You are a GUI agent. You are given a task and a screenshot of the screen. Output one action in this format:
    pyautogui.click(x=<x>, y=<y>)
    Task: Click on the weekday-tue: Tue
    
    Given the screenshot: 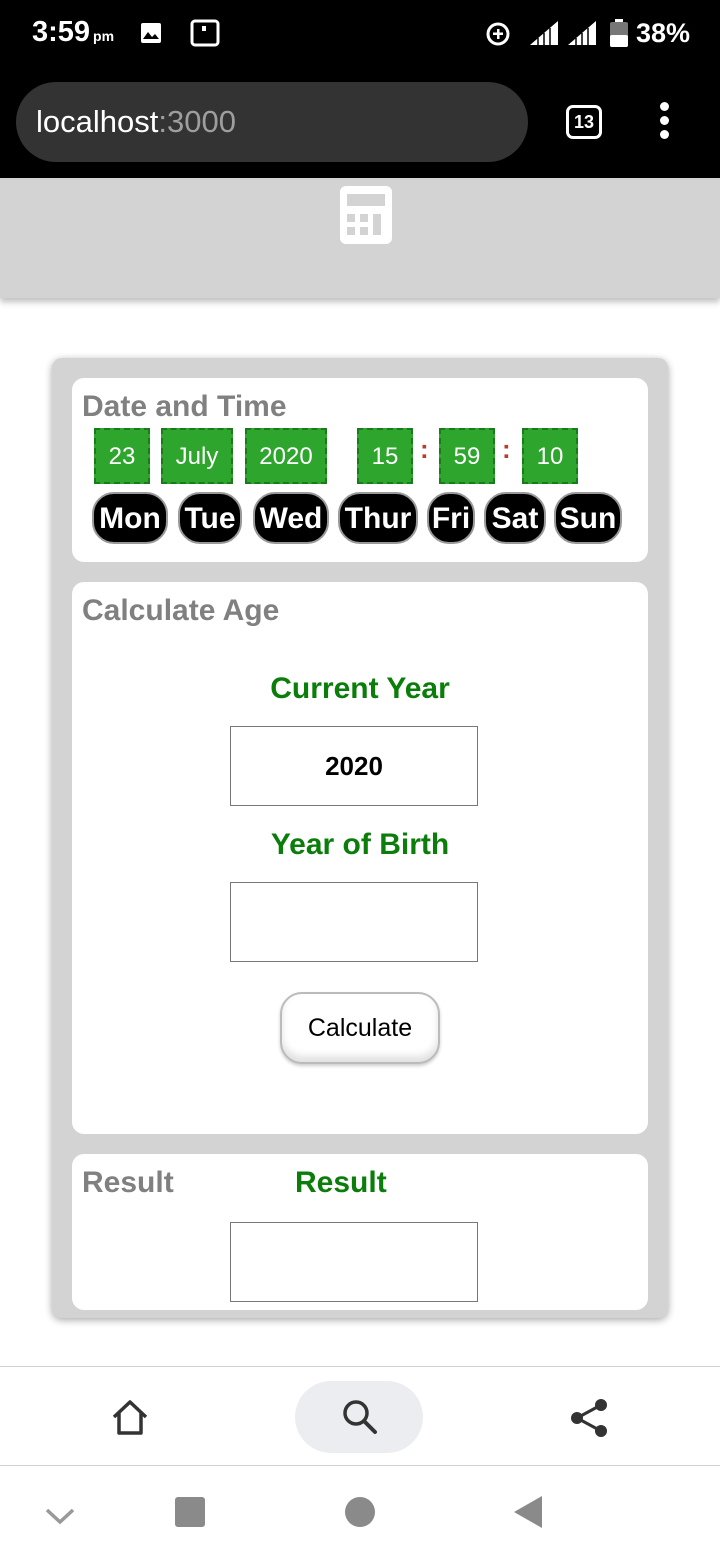 What is the action you would take?
    pyautogui.click(x=210, y=518)
    